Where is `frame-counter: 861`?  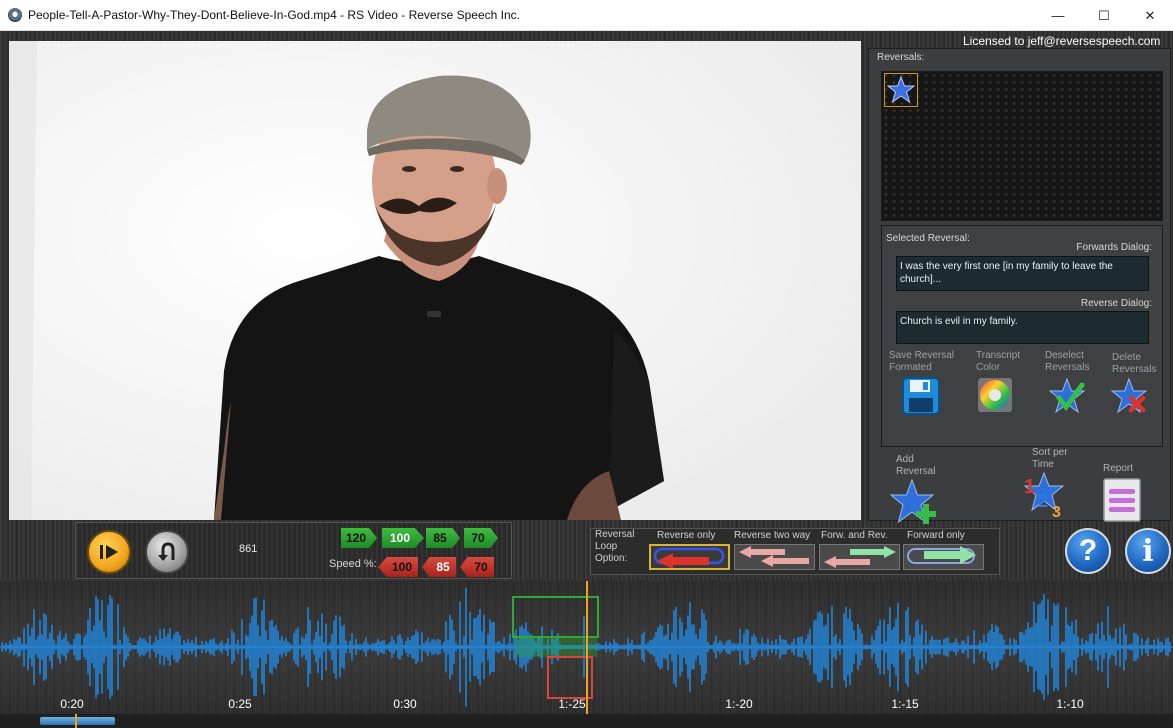
frame-counter: 861 is located at coordinates (248, 549).